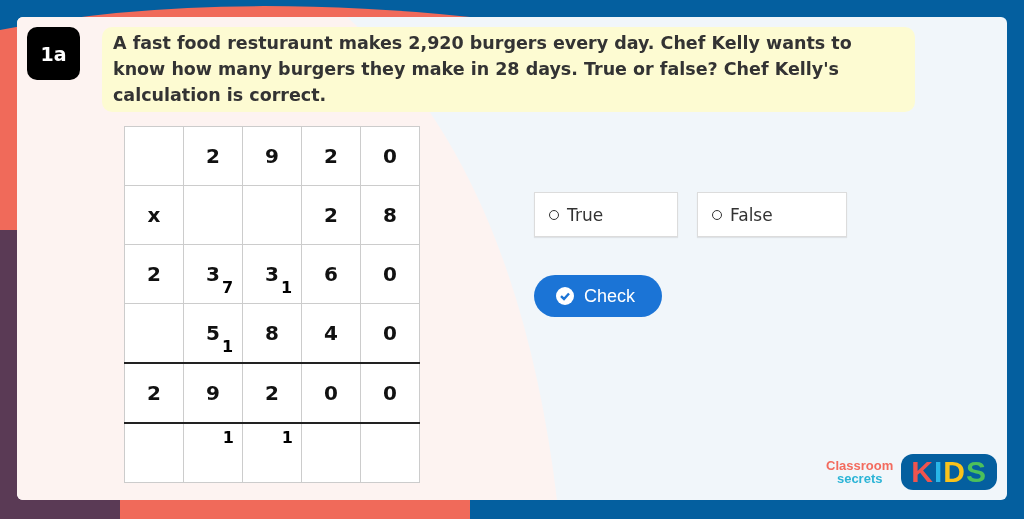 Image resolution: width=1024 pixels, height=519 pixels. I want to click on classroom-secrets-logo: Classroom secrets, so click(860, 472).